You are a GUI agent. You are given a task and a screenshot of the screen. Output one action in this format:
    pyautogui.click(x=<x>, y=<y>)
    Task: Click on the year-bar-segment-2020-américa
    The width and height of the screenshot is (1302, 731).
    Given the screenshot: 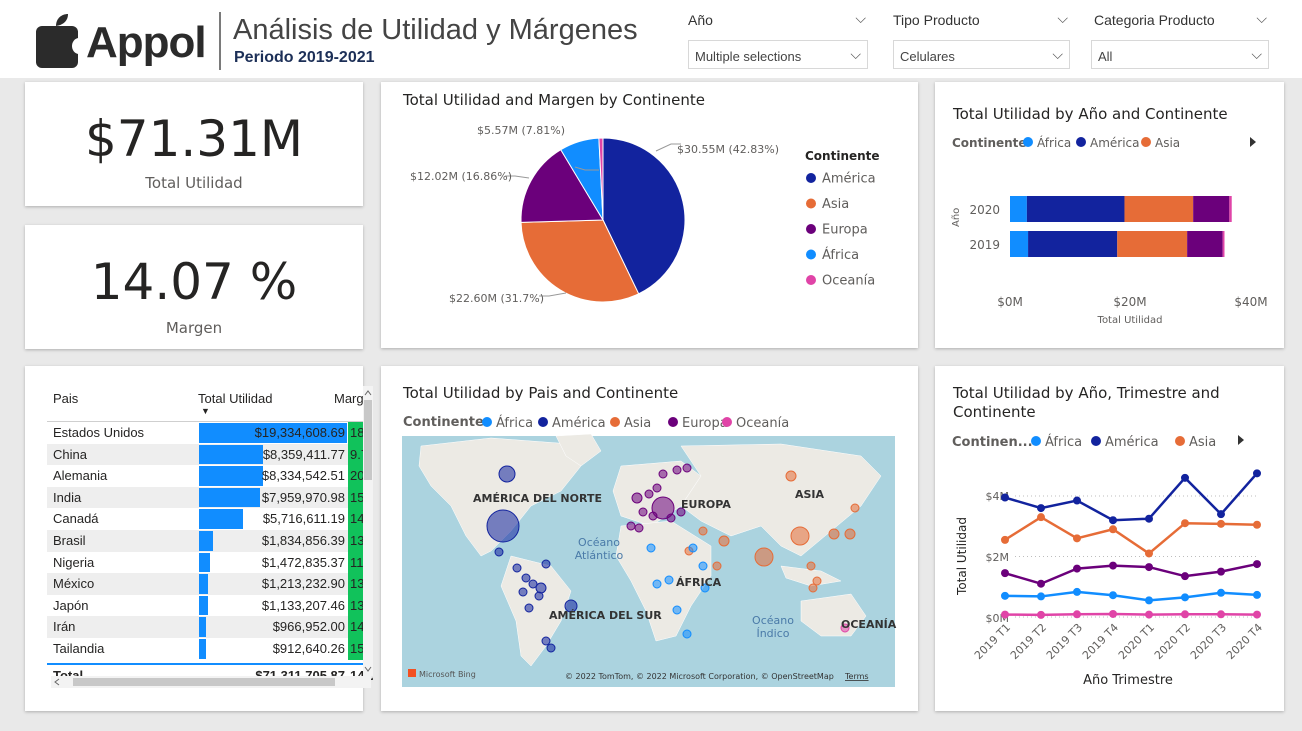 What is the action you would take?
    pyautogui.click(x=1075, y=209)
    